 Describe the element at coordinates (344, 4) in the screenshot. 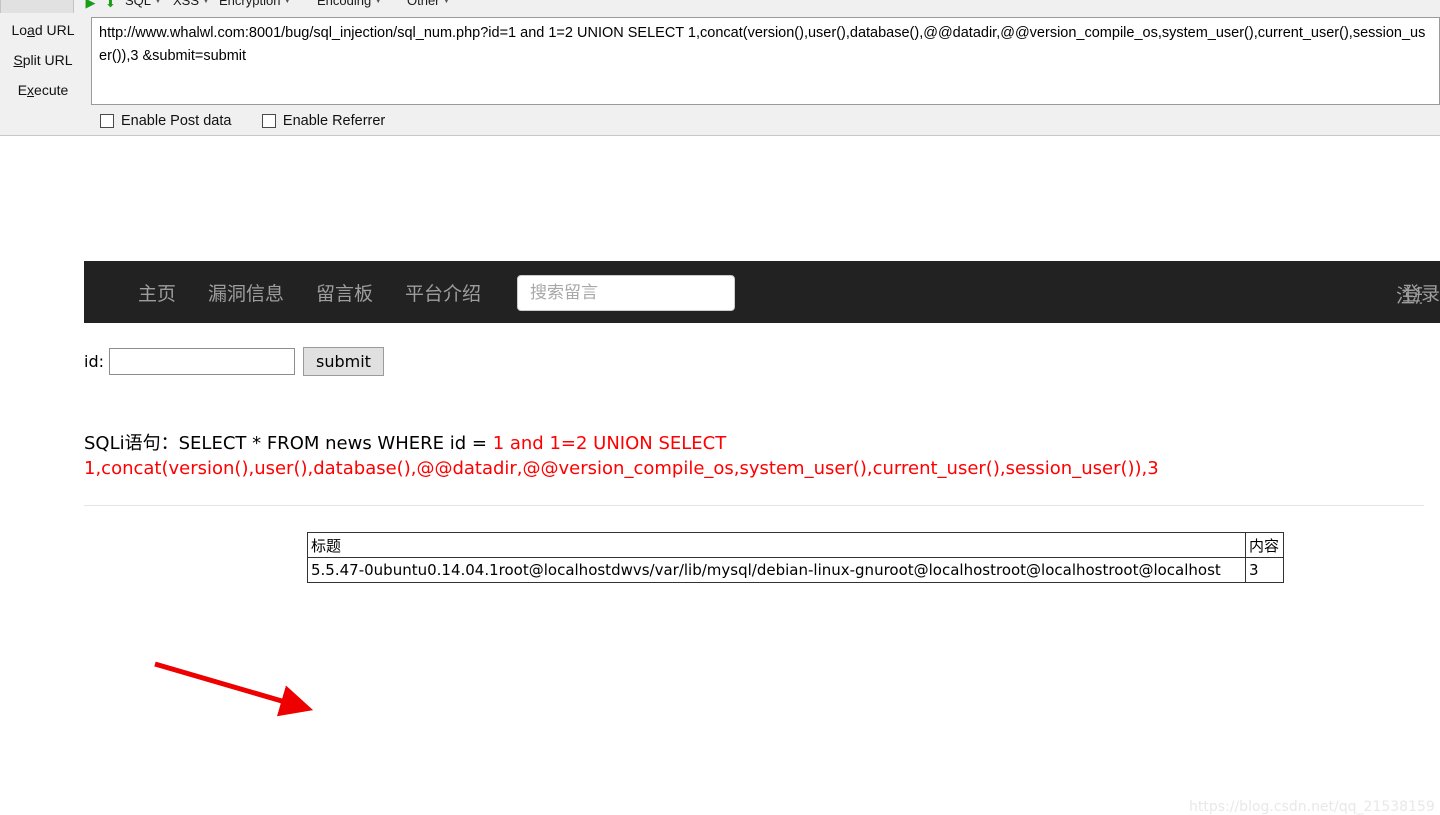

I see `menu-encoding-label: Encoding` at that location.